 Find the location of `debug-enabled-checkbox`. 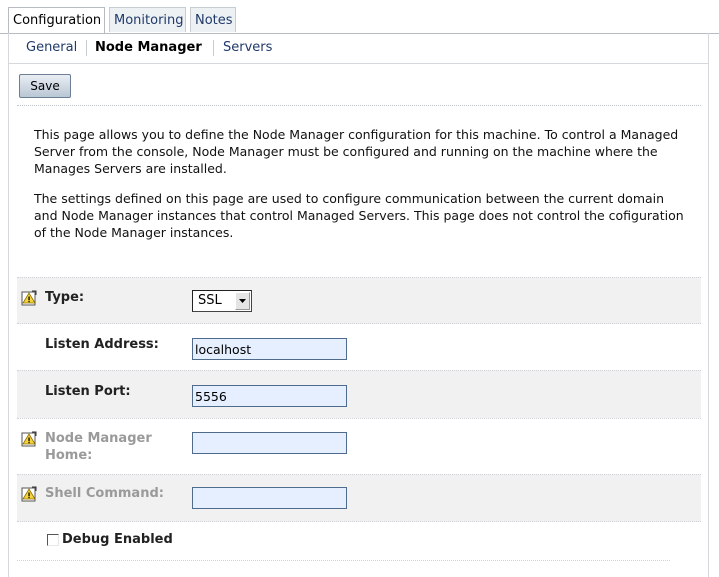

debug-enabled-checkbox is located at coordinates (53, 540).